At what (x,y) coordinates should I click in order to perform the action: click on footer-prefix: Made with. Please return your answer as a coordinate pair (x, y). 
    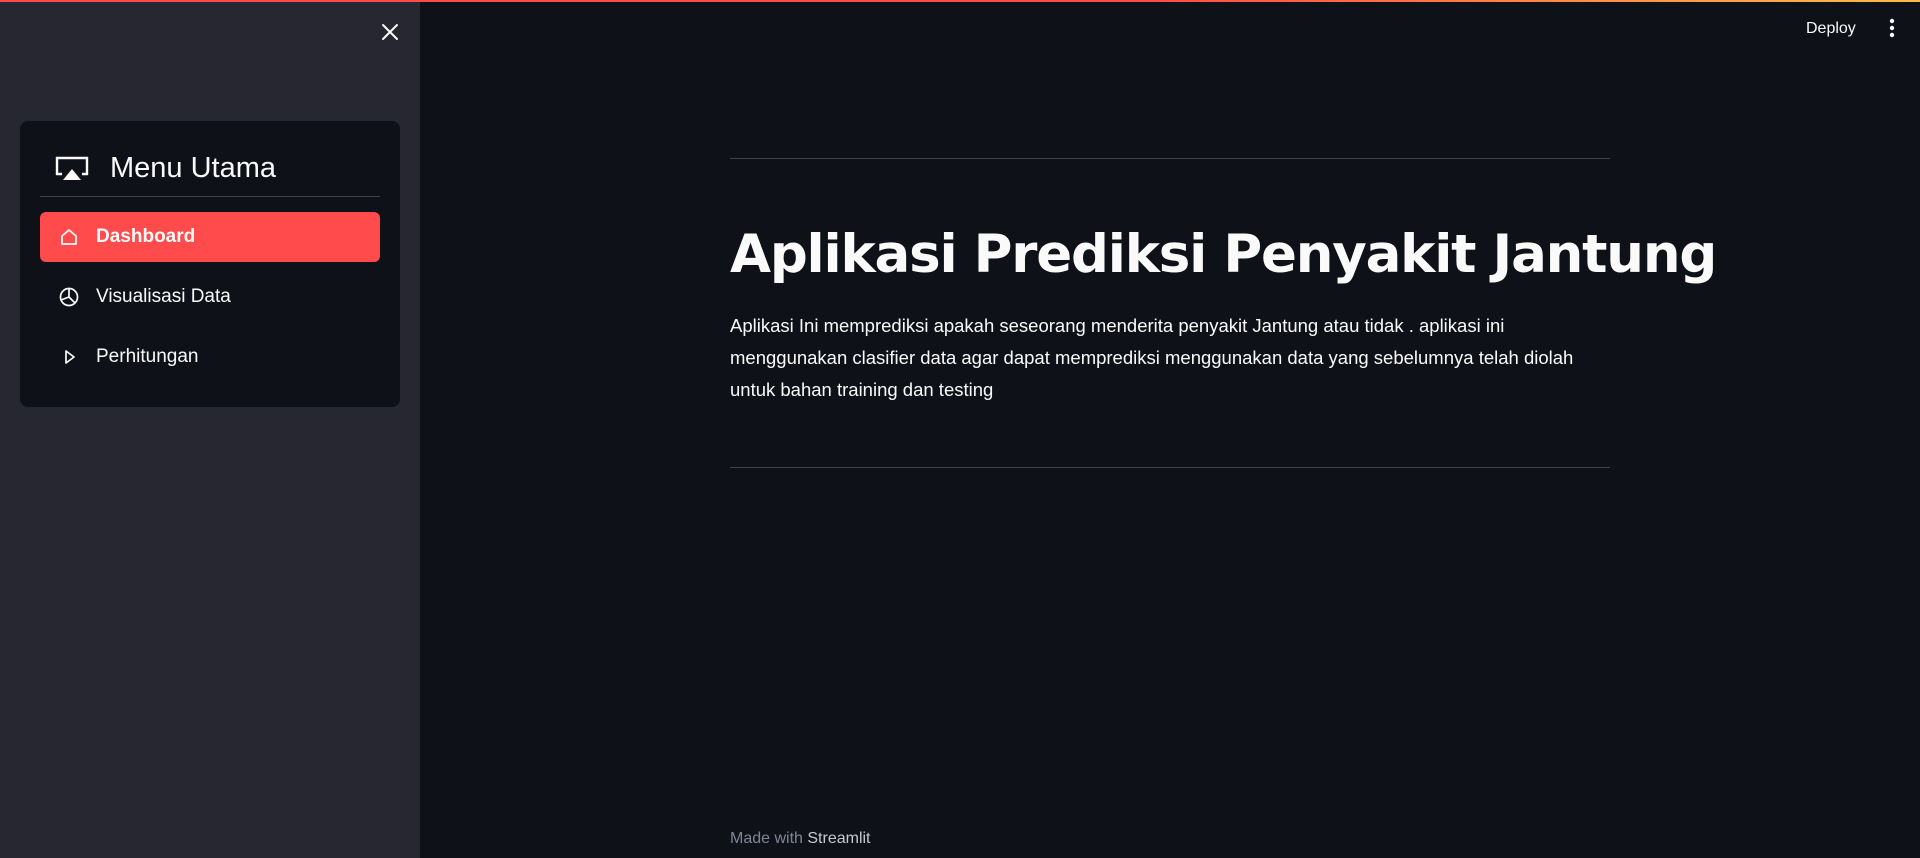
    Looking at the image, I should click on (766, 838).